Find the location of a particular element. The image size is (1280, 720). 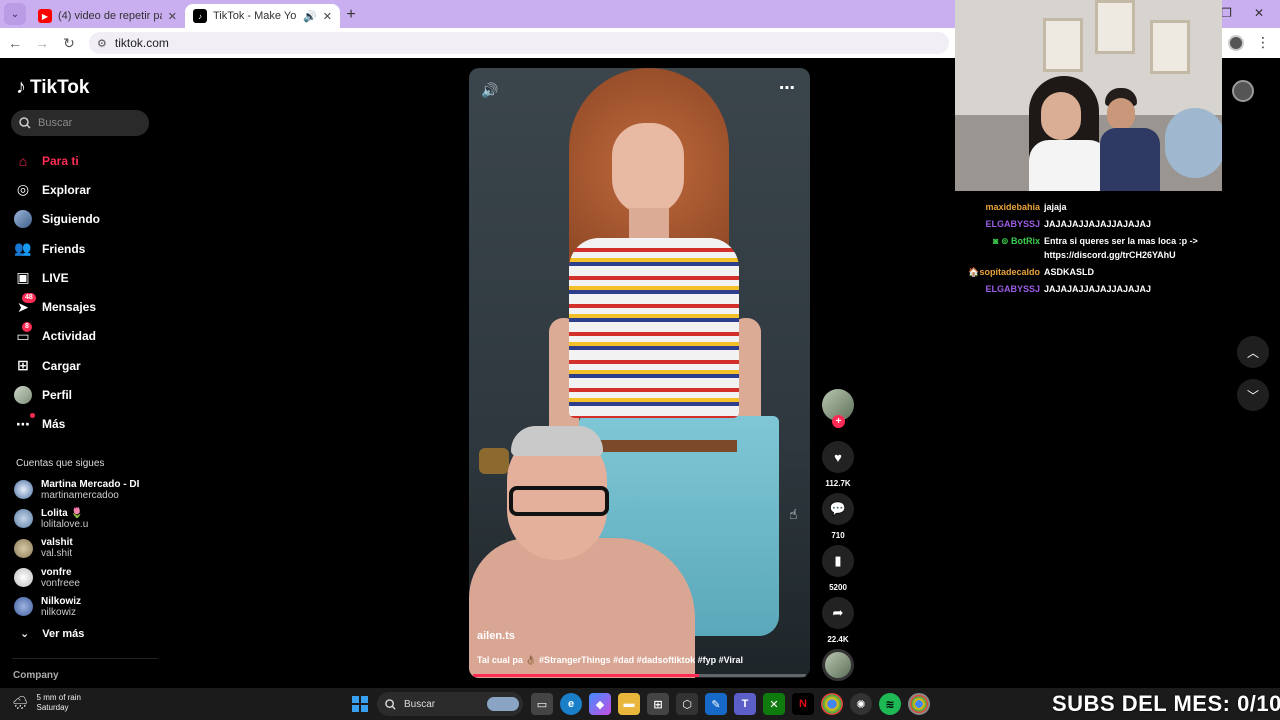

store-icon: ⊞ is located at coordinates (658, 704).